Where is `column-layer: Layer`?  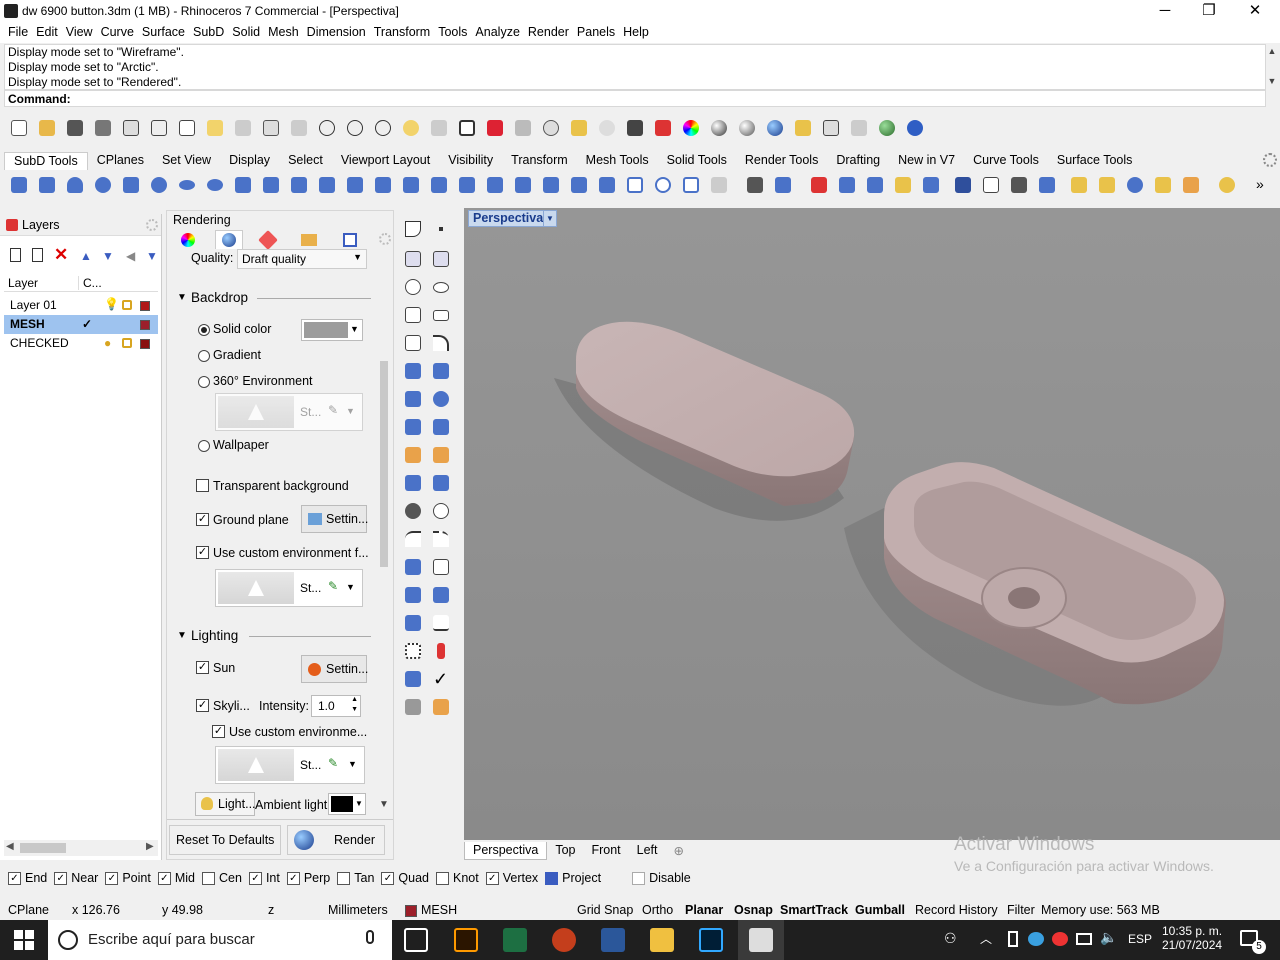
column-layer: Layer is located at coordinates (23, 283).